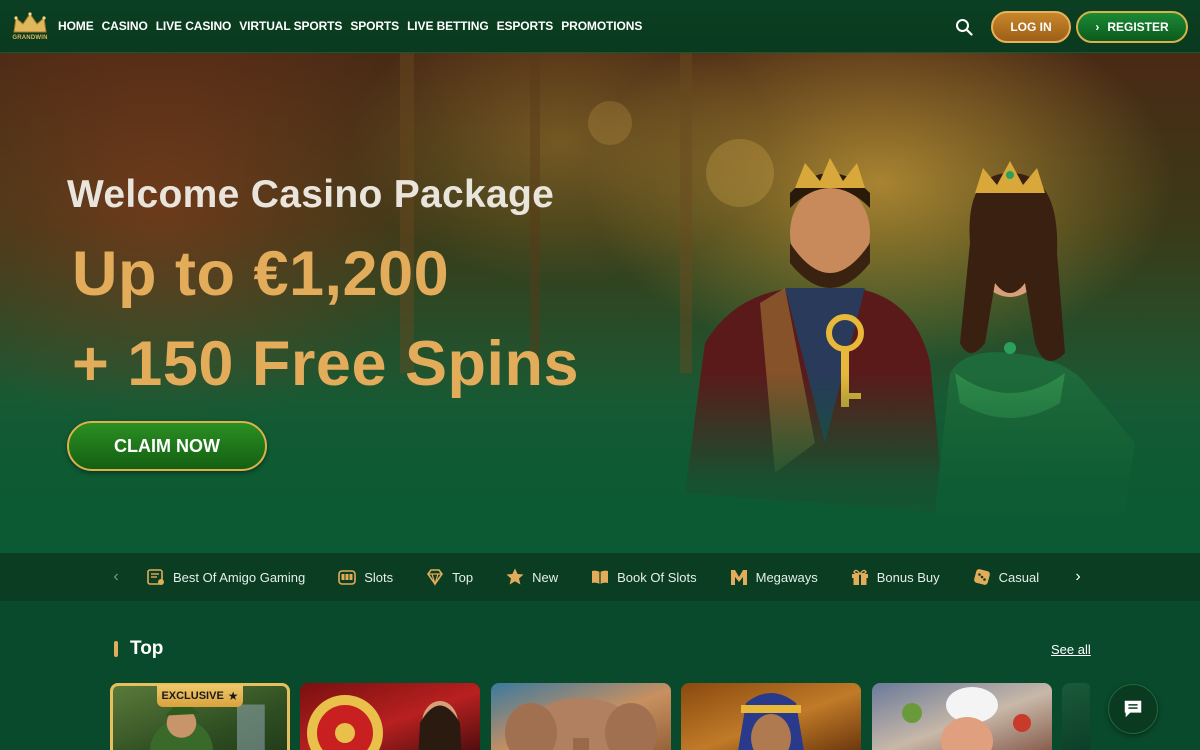  I want to click on exclusive-badge: EXCLUSIVE ★, so click(200, 696).